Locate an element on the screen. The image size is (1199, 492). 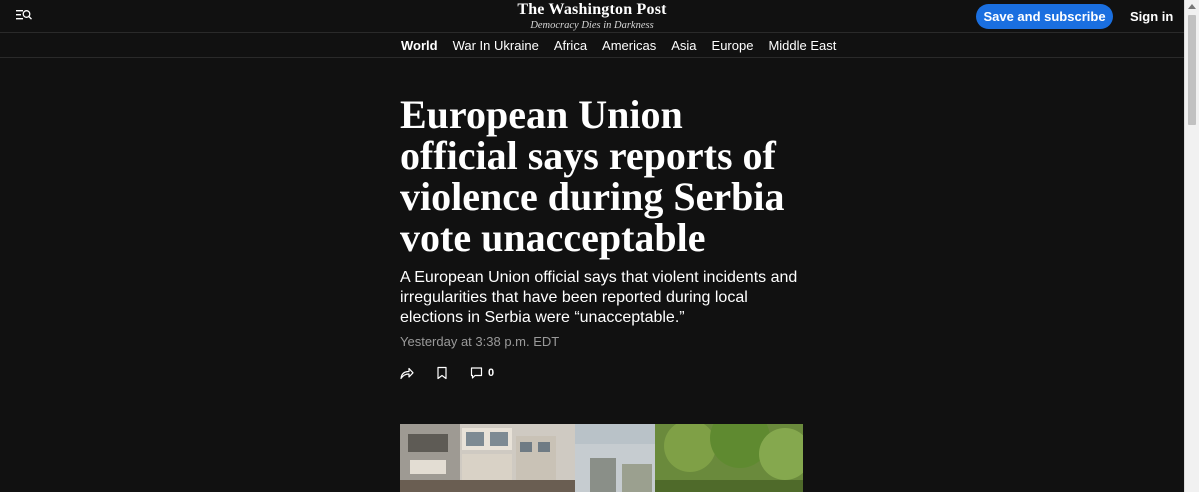
nav-item-asia: Asia is located at coordinates (683, 45).